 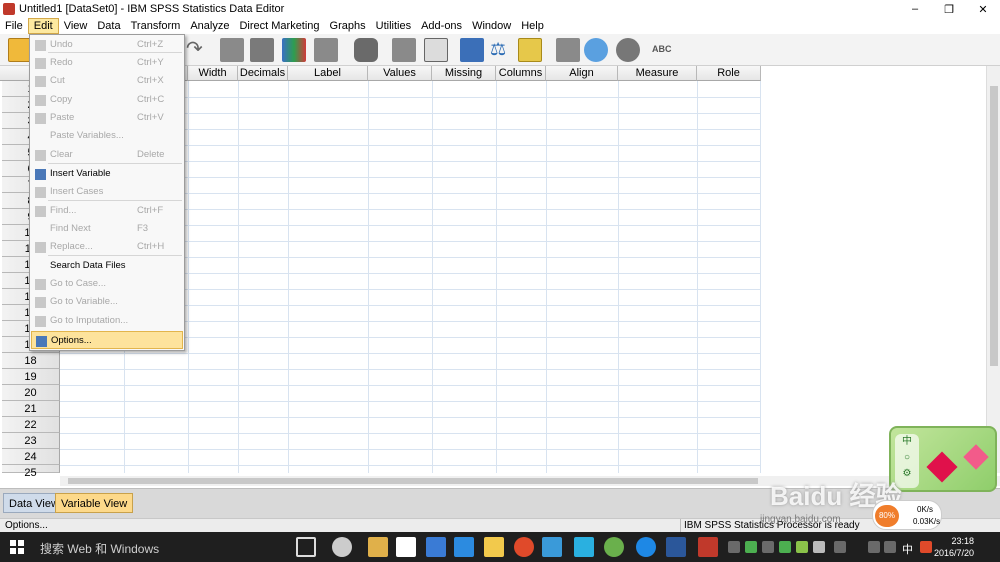 I want to click on clock-date: 2016/7/20, so click(x=953, y=553).